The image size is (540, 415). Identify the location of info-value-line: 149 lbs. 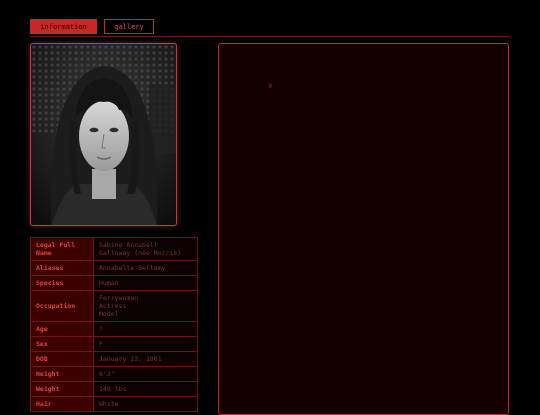
(113, 389).